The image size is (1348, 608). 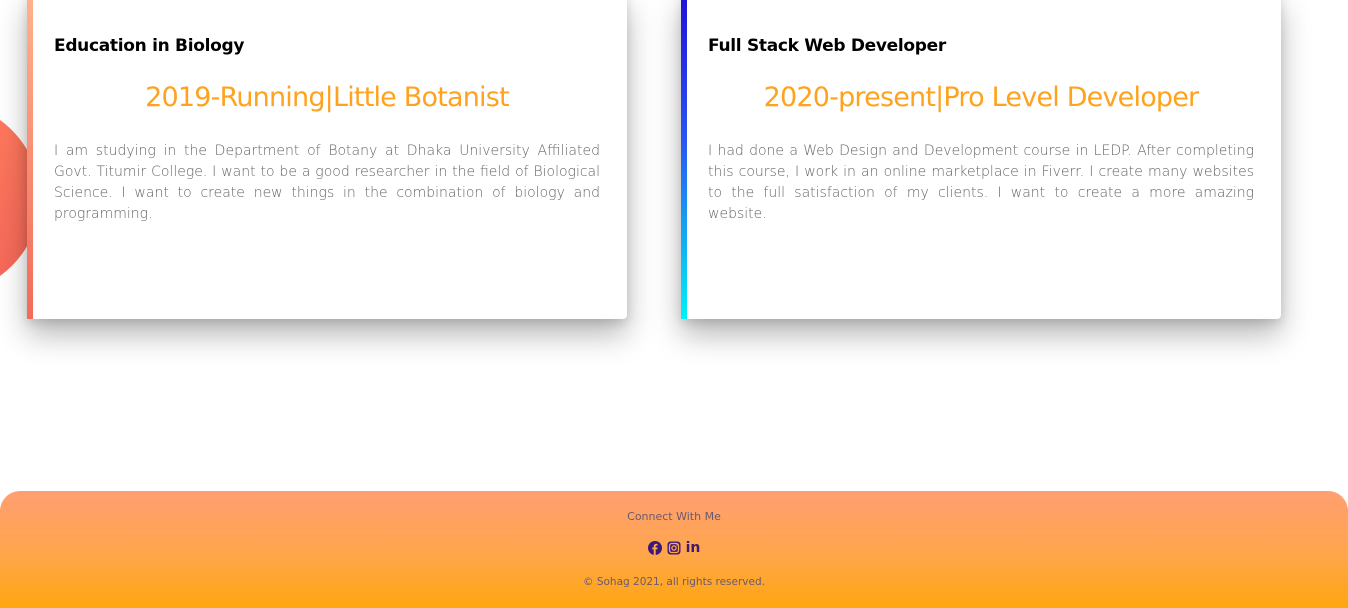 I want to click on footer-connect-label: Connect With Me, so click(x=674, y=516).